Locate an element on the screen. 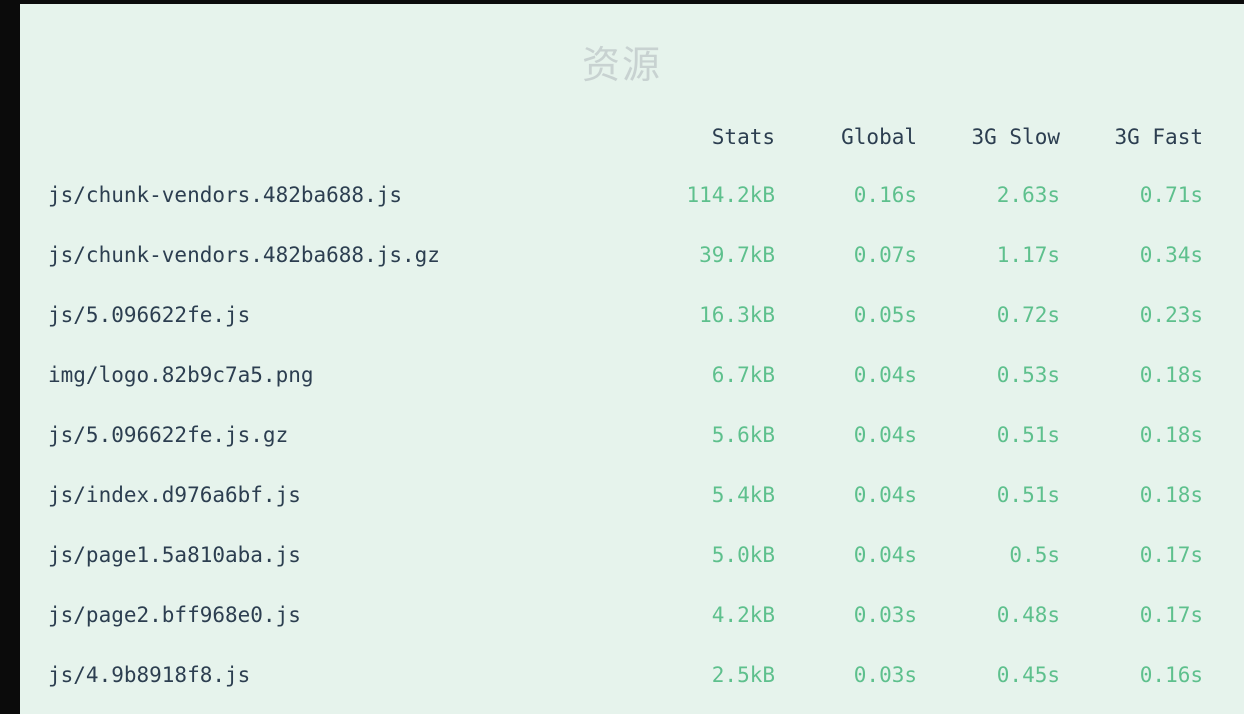 This screenshot has height=714, width=1244. table-row: js/page2.bff968e0.js 4.2kB 0.03s 0.48s 0.17s is located at coordinates (625, 615).